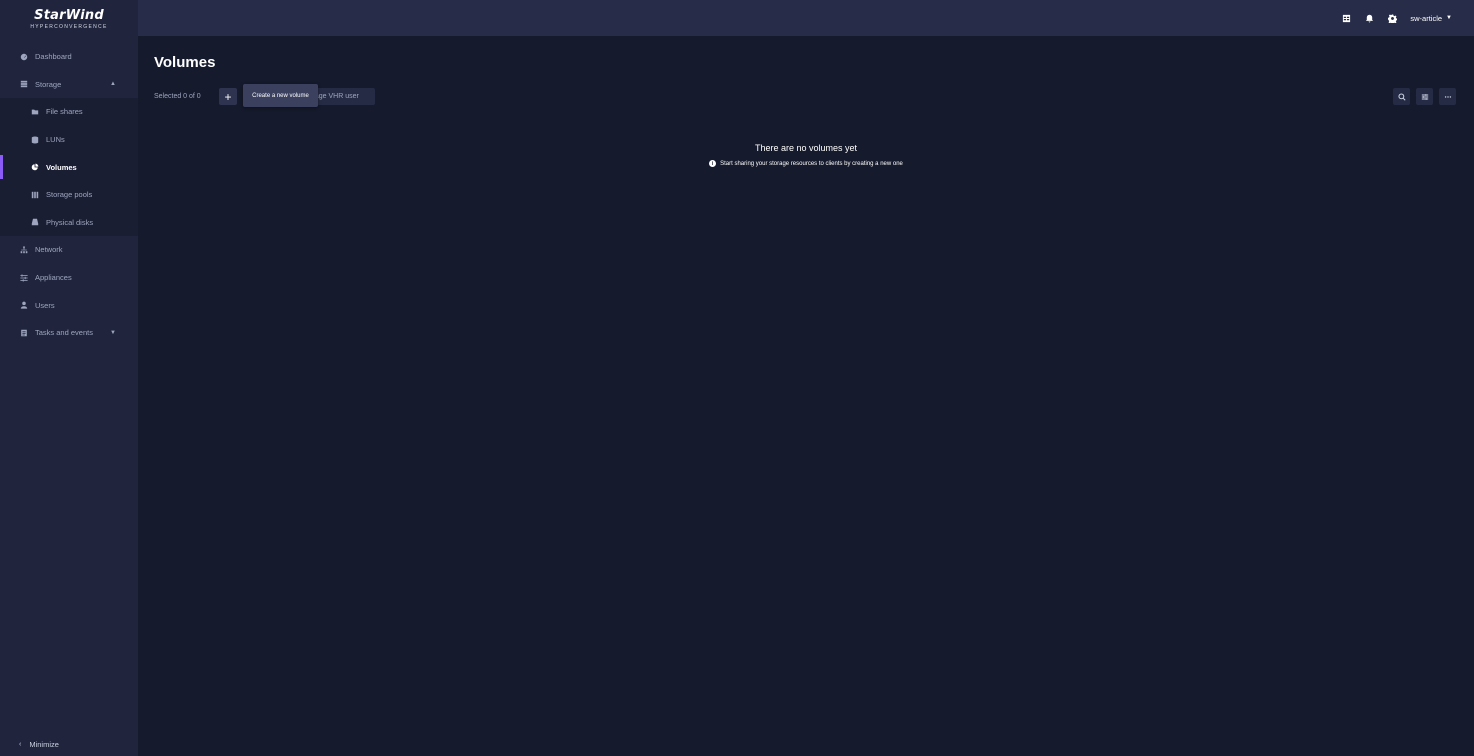 Image resolution: width=1474 pixels, height=756 pixels. Describe the element at coordinates (55, 140) in the screenshot. I see `sidebar-item-label: LUNs` at that location.